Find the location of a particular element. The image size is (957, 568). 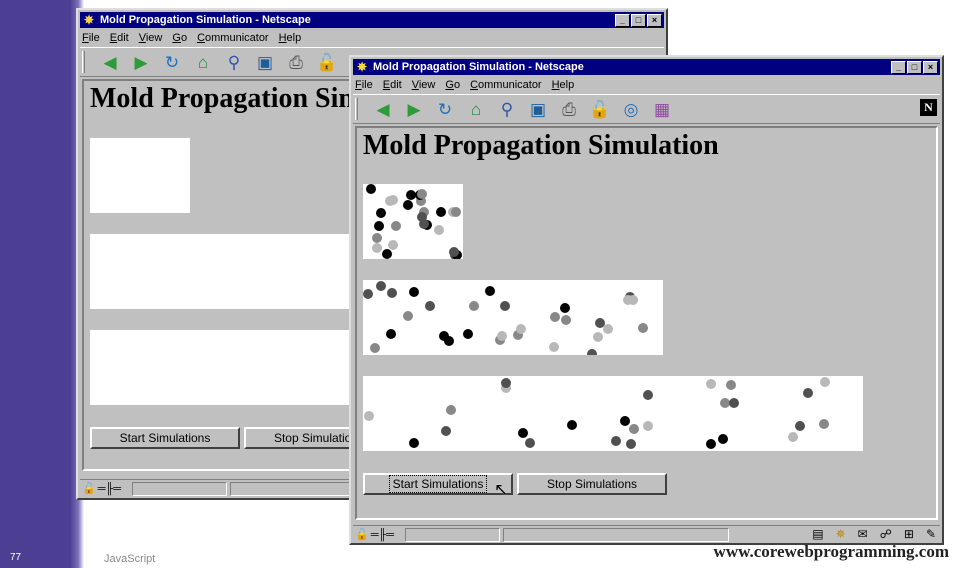

status-field is located at coordinates (452, 535).